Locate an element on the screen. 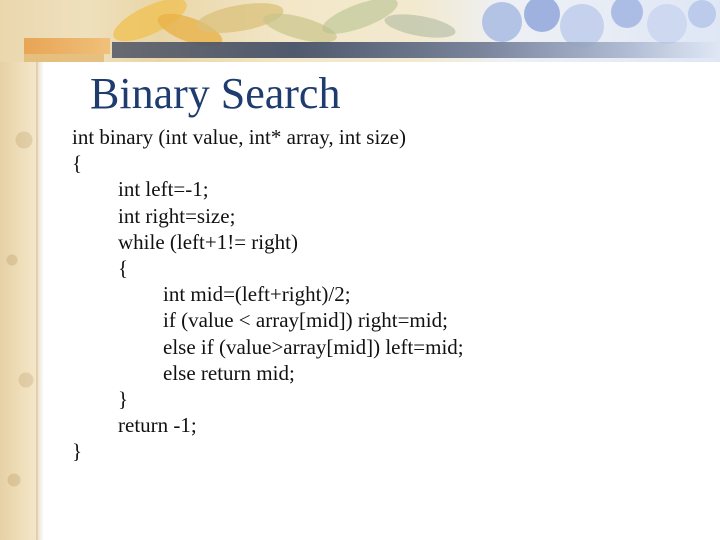 The image size is (720, 540). code-line: while (left+1!= right) is located at coordinates (208, 241).